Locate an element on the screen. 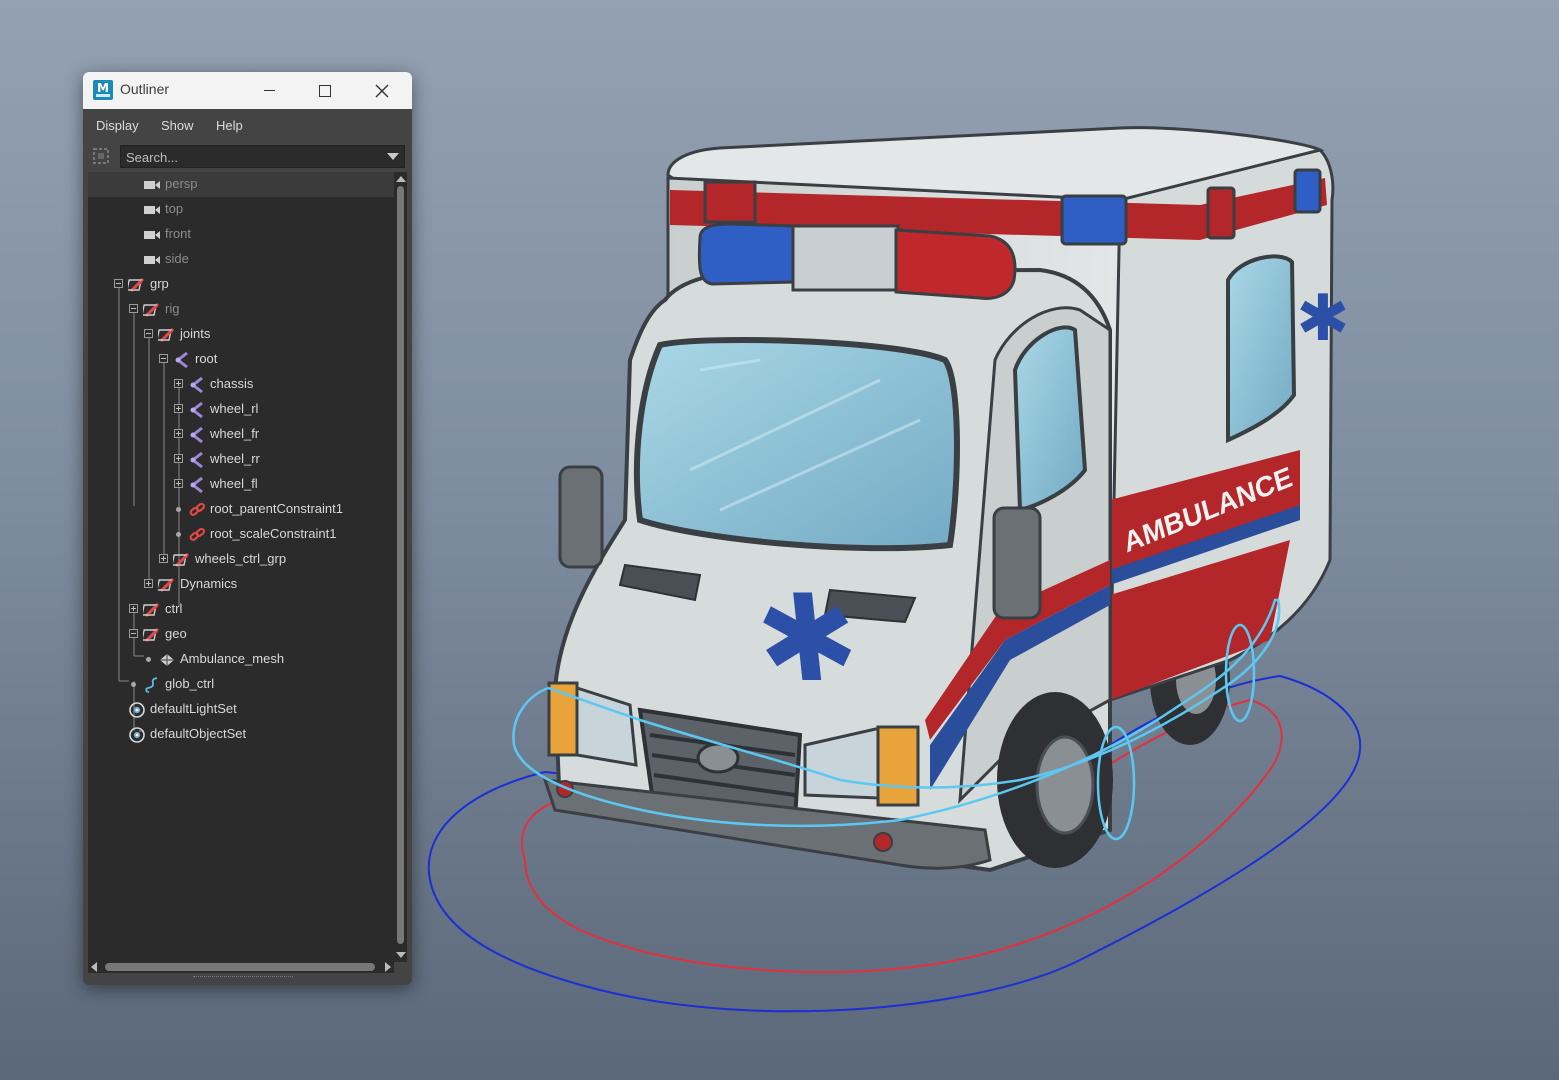 The image size is (1559, 1080). scroll-up-arrow-icon is located at coordinates (401, 179).